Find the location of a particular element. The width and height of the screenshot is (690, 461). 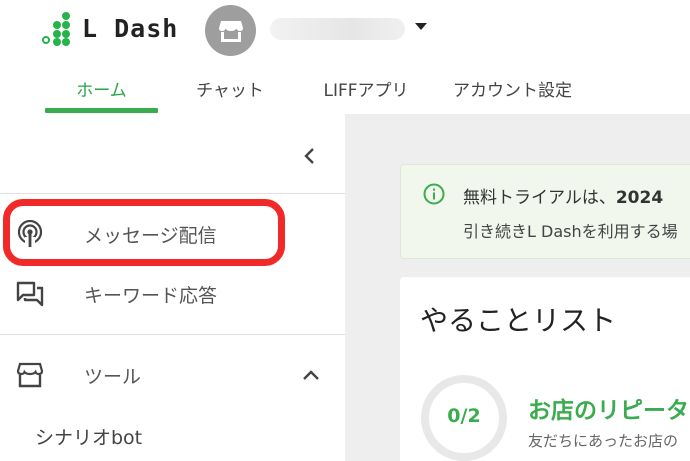

account-avatar is located at coordinates (230, 30).